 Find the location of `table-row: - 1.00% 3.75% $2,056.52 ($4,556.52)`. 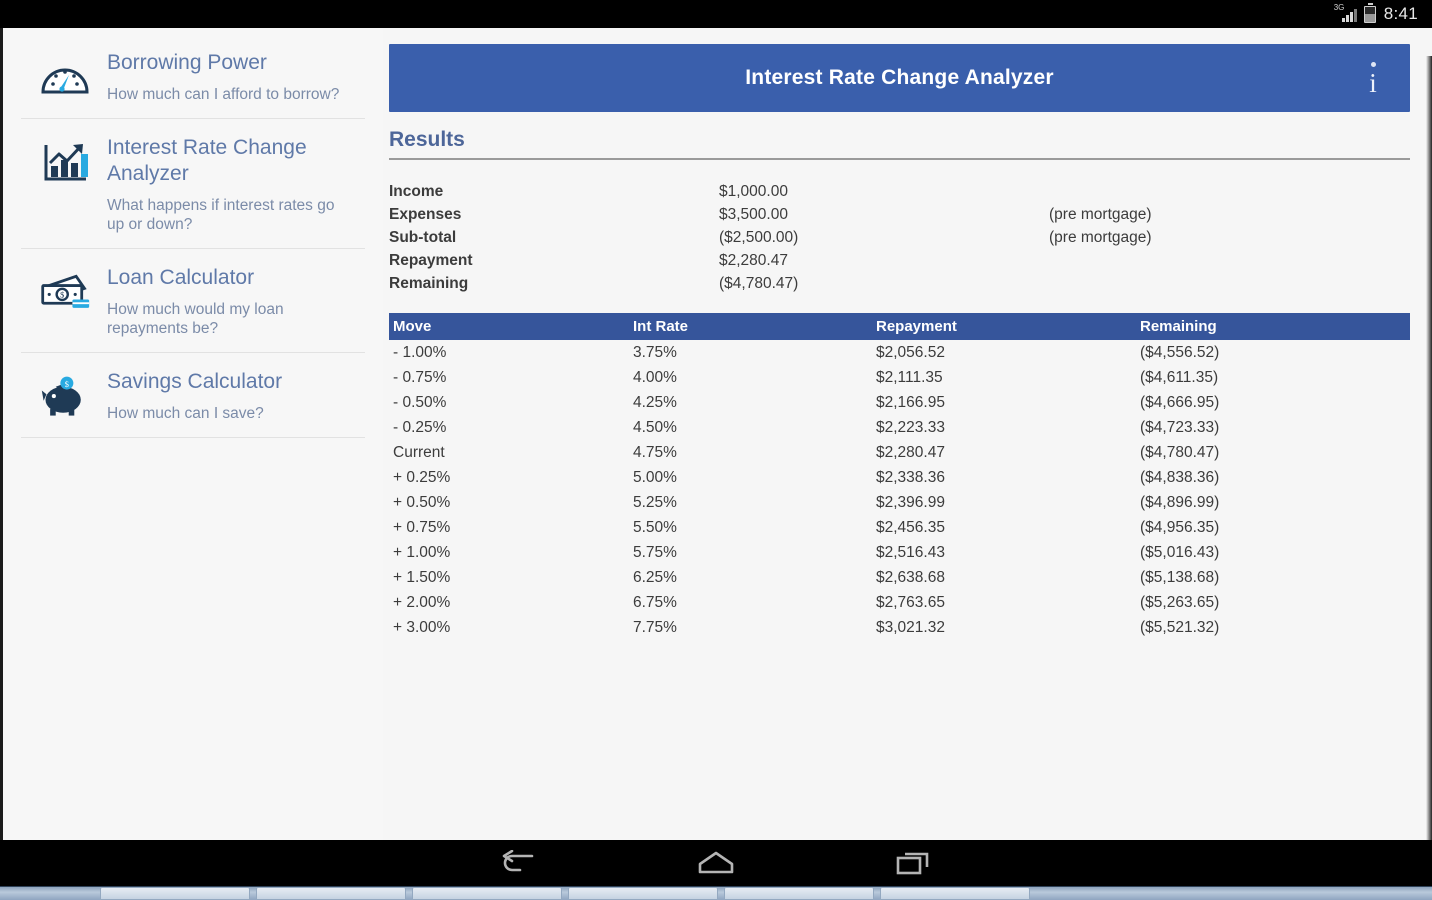

table-row: - 1.00% 3.75% $2,056.52 ($4,556.52) is located at coordinates (899, 352).